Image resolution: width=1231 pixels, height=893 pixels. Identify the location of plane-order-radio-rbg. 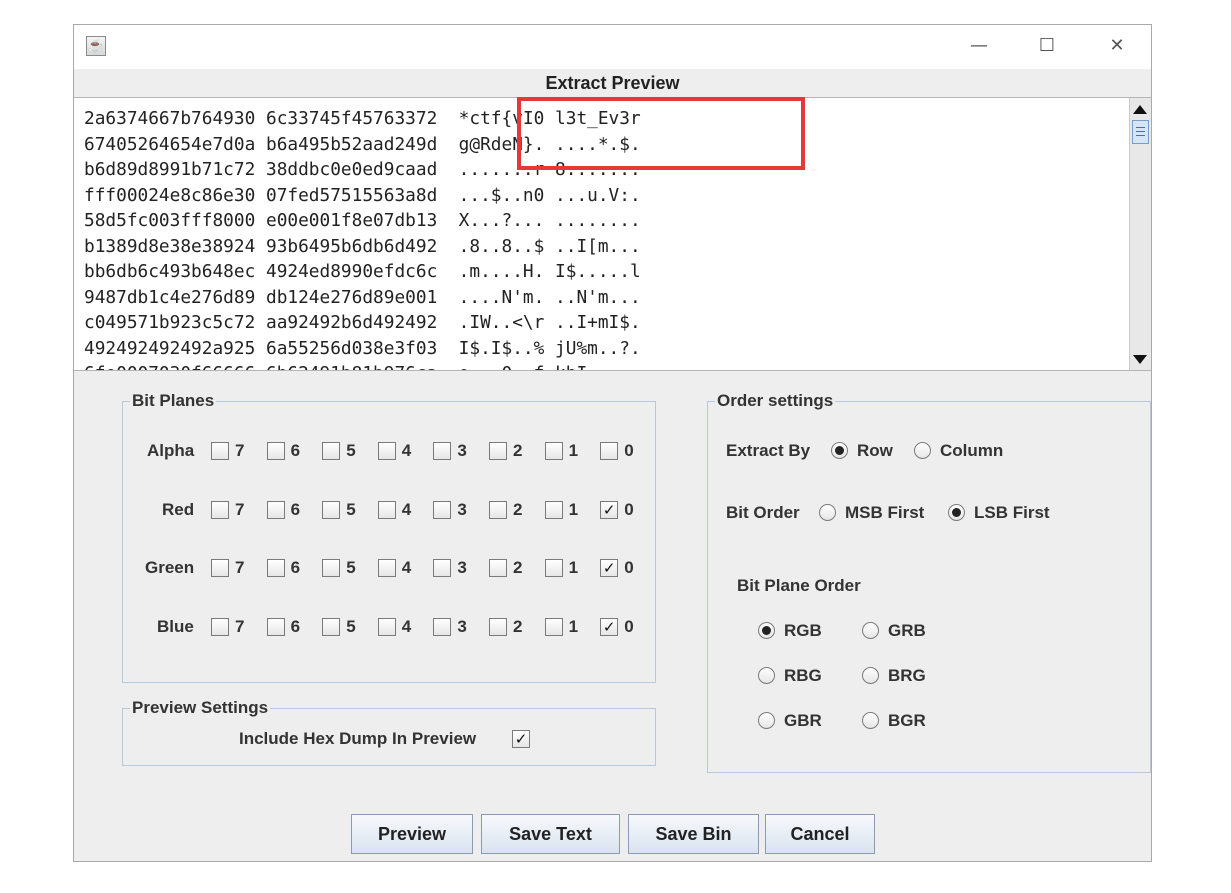
(766, 675).